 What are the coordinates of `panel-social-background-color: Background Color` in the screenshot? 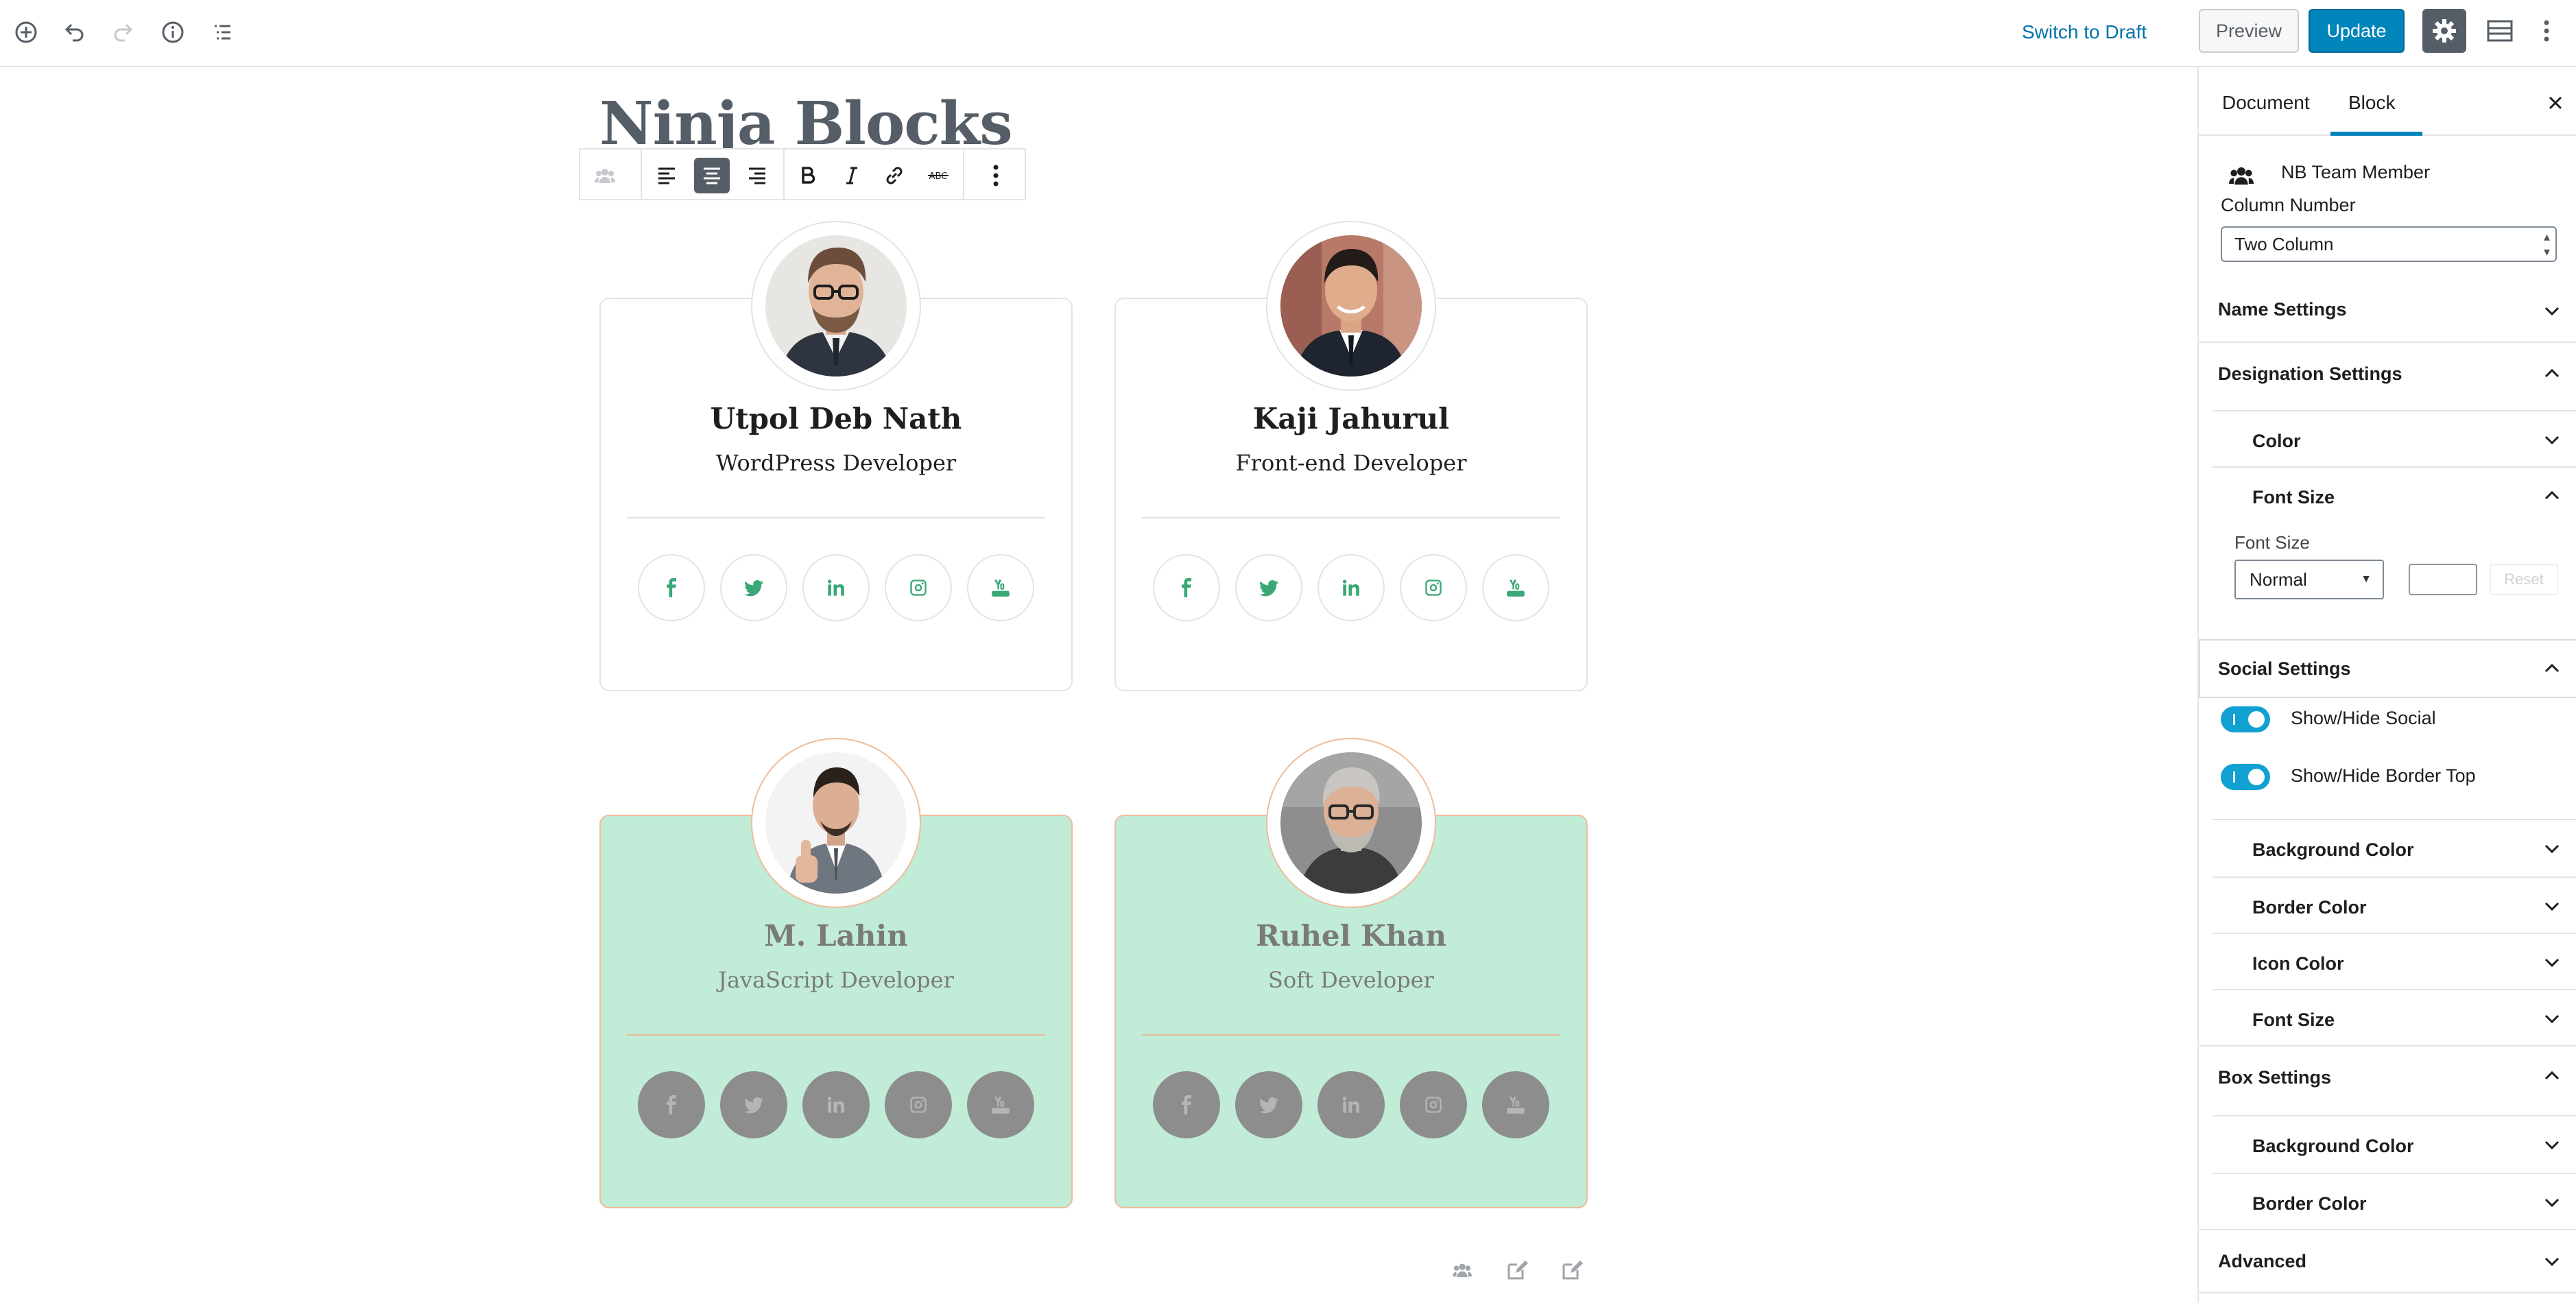 It's located at (2387, 848).